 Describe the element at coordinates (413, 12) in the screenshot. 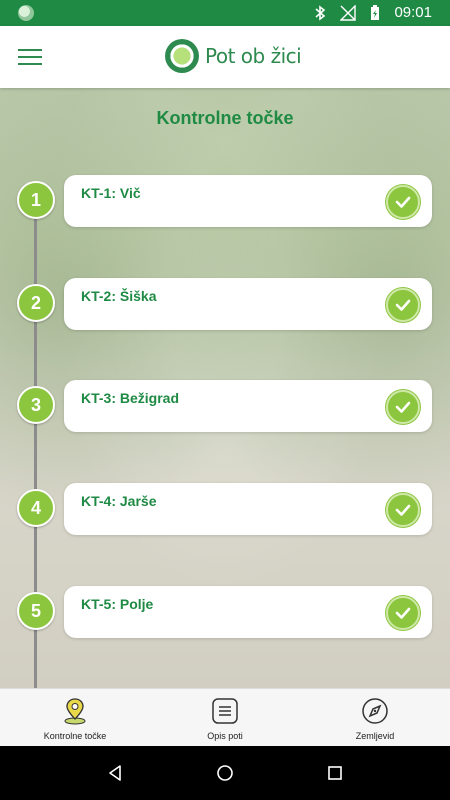

I see `status-time: 09:01` at that location.